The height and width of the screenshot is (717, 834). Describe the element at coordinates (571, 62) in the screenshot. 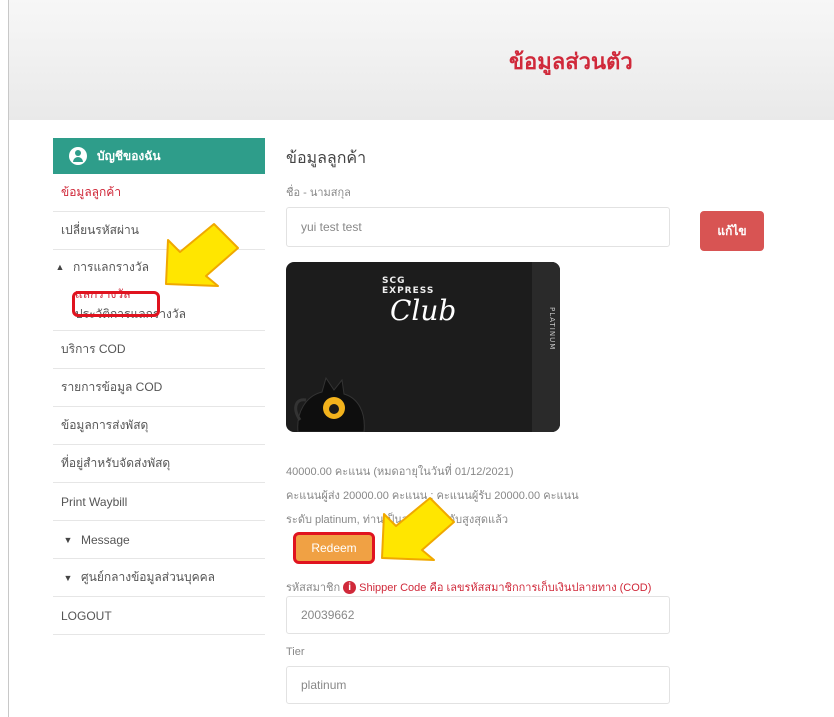

I see `page-title: ข้อมูลส่วนตัว` at that location.